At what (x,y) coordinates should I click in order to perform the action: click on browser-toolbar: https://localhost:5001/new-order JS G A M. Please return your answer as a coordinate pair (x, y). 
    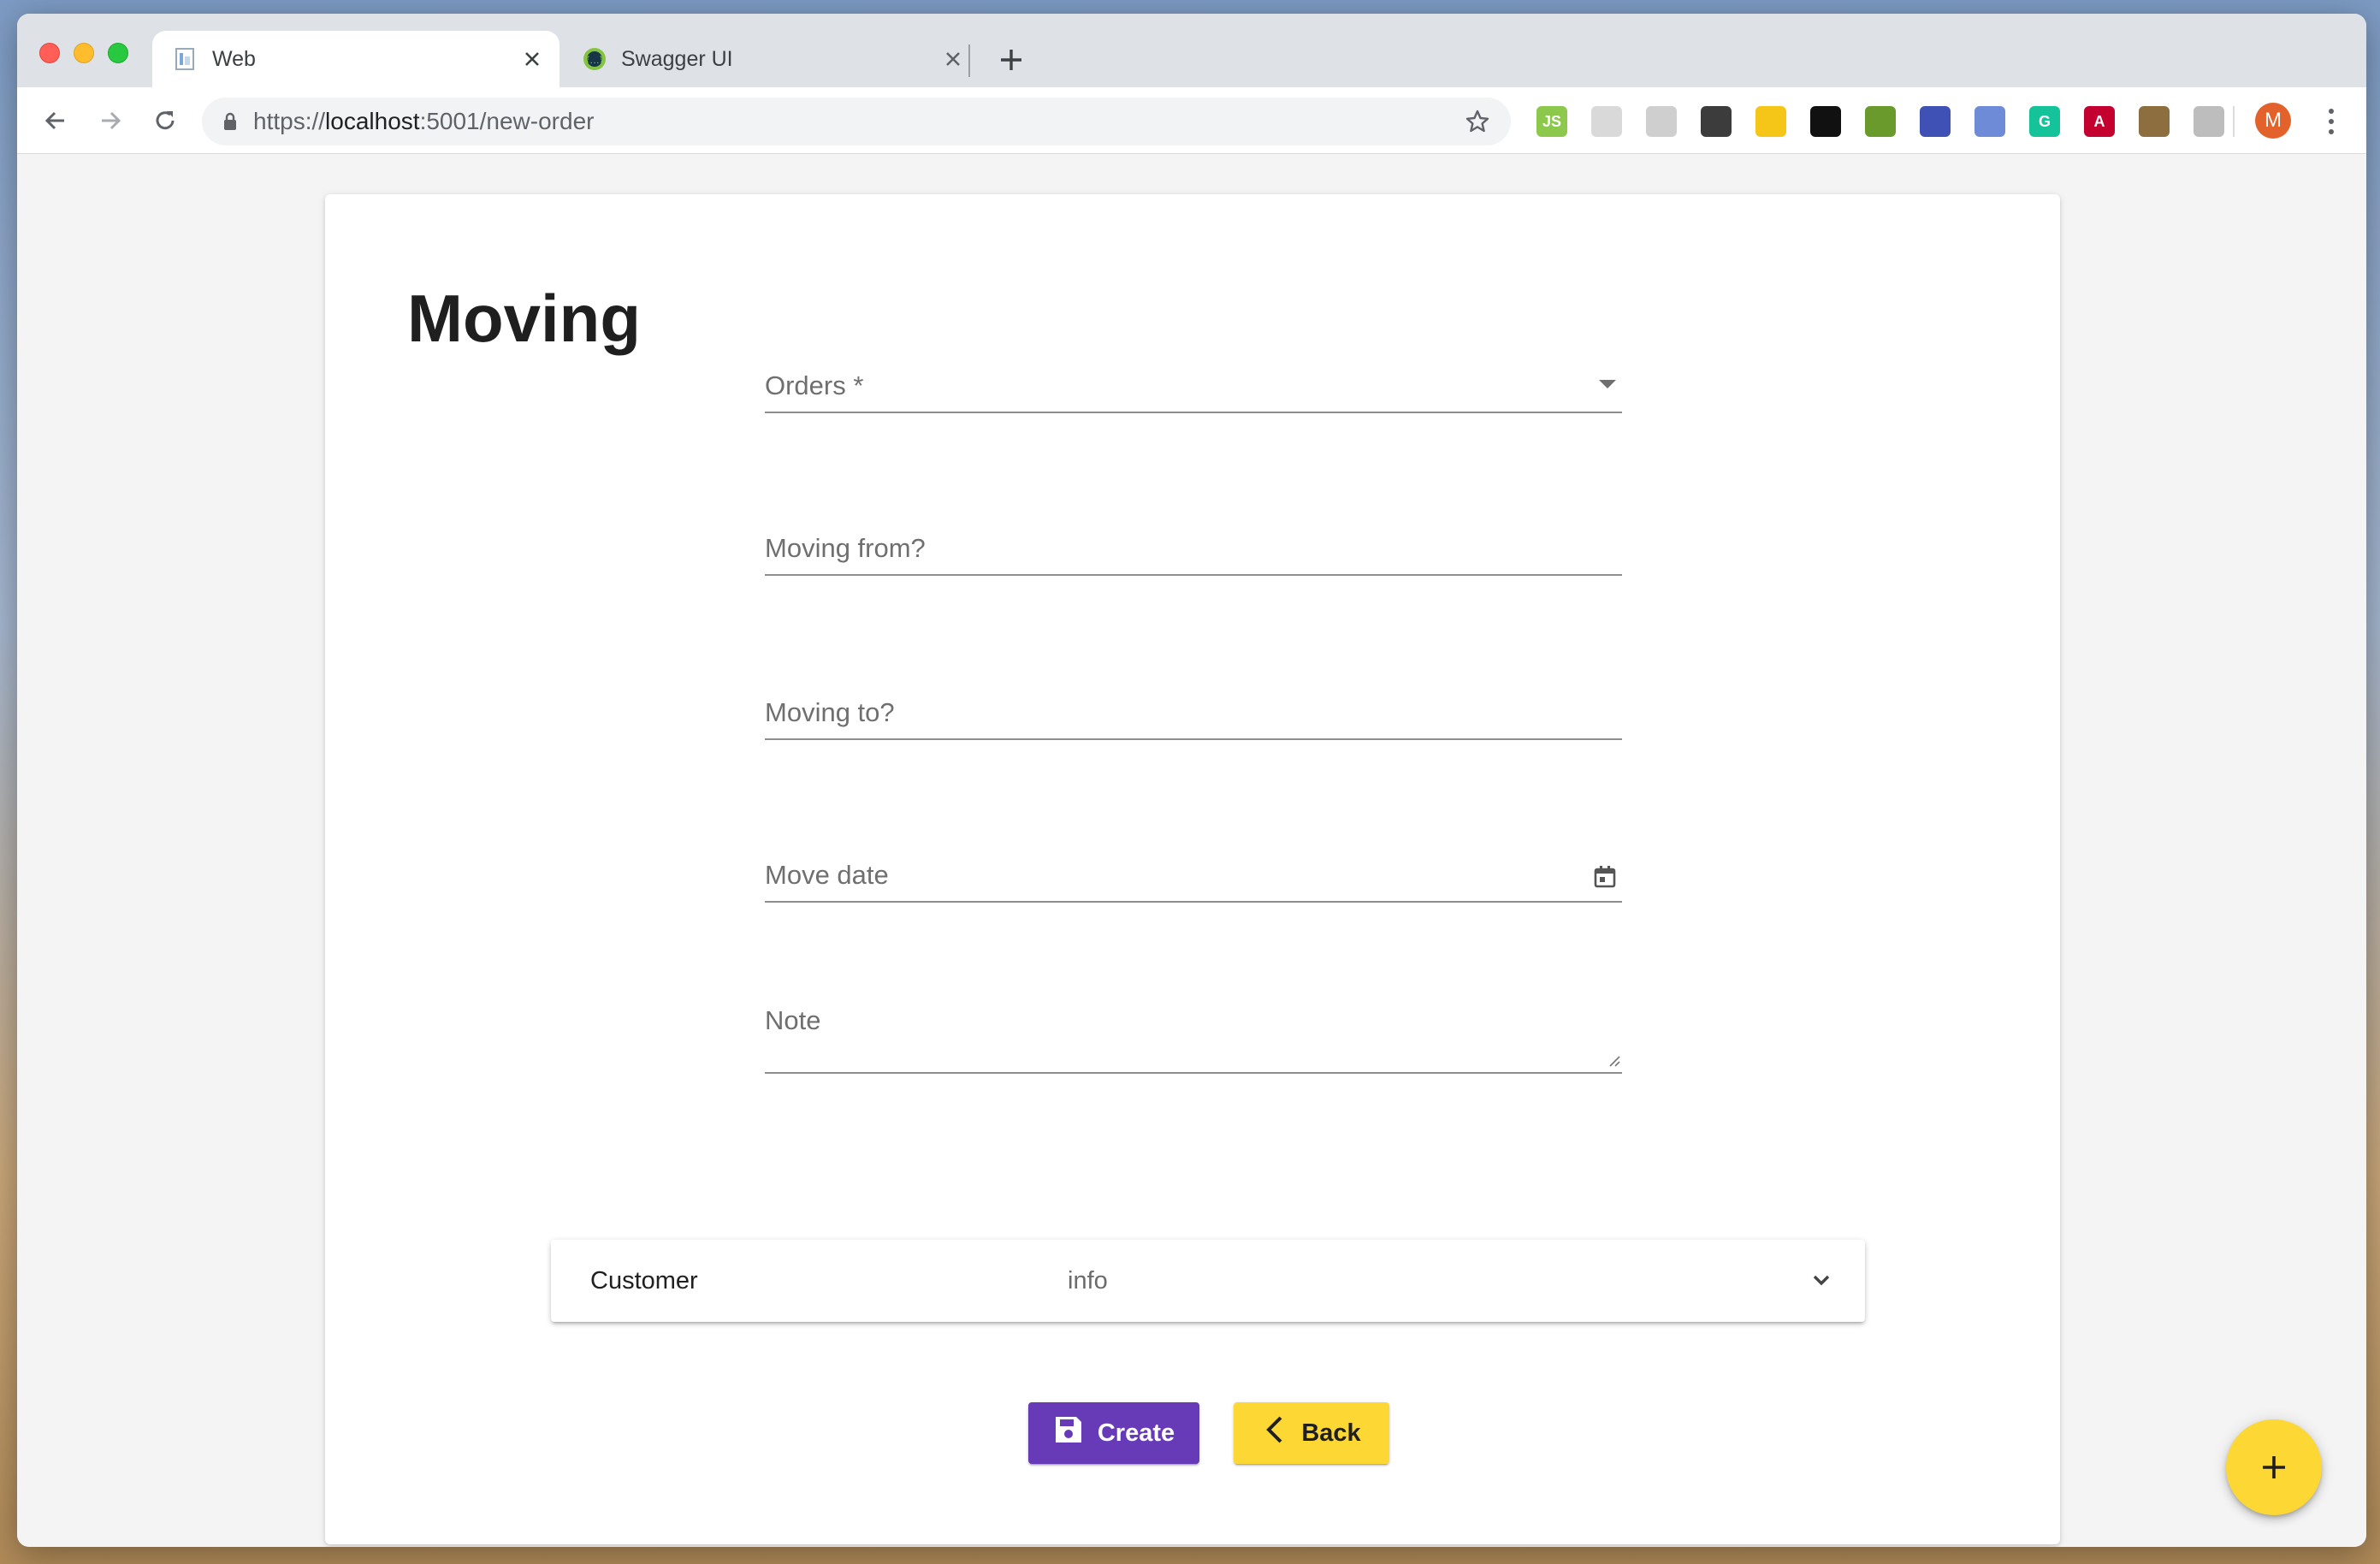
    Looking at the image, I should click on (1192, 120).